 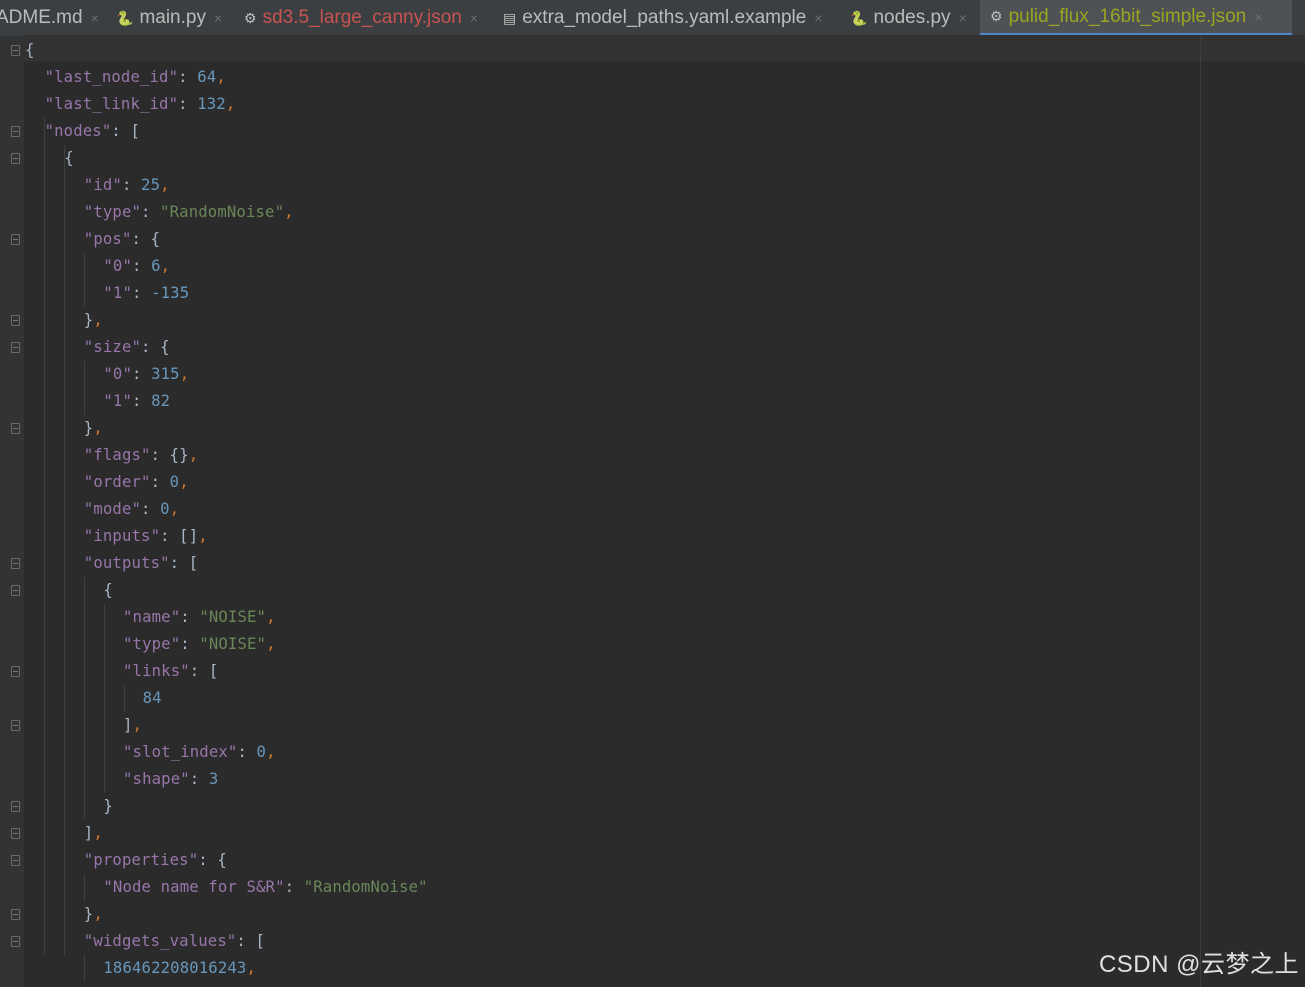 What do you see at coordinates (122, 239) in the screenshot?
I see `code-line: "pos": {` at bounding box center [122, 239].